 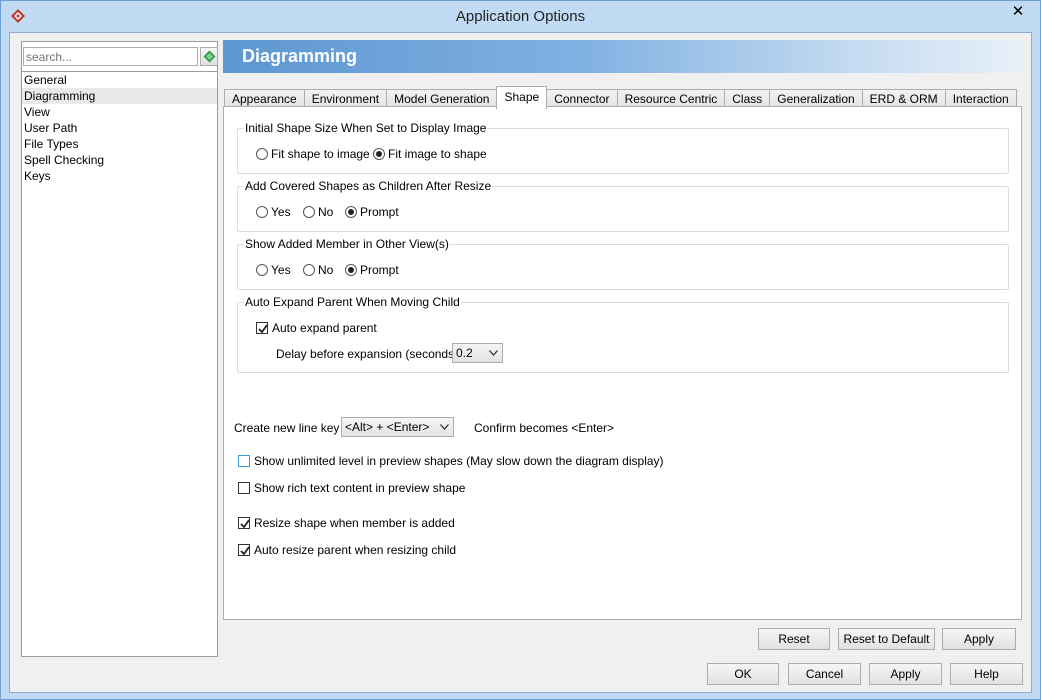 I want to click on window-title: Application Options, so click(x=520, y=16).